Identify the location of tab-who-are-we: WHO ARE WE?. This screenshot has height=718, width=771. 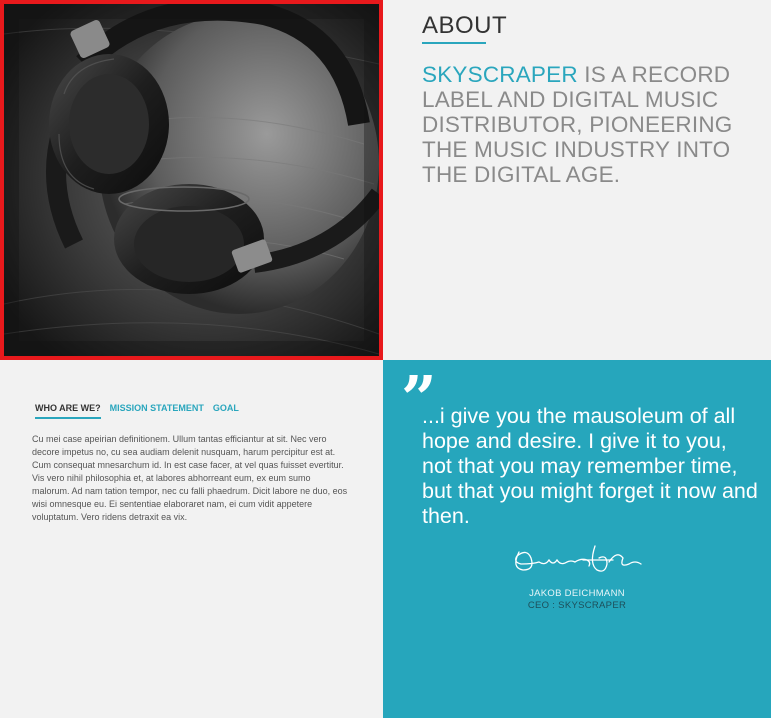
(68, 411).